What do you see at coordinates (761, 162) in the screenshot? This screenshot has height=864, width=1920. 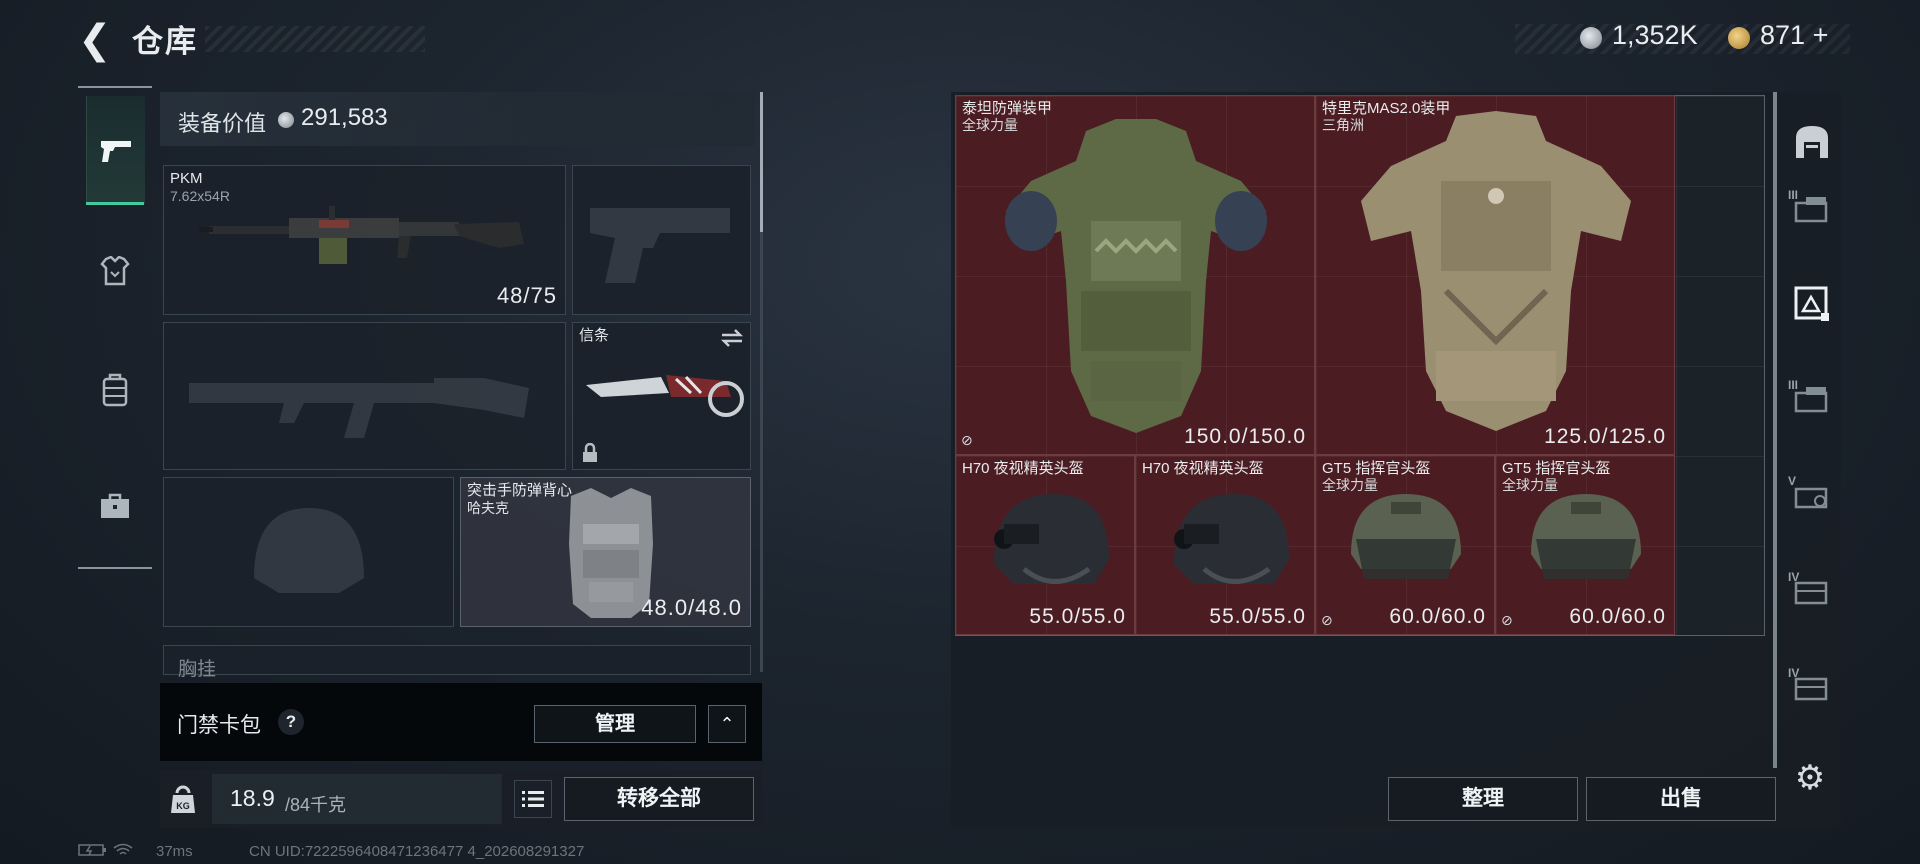 I see `loadout-scrollbar-thumb` at bounding box center [761, 162].